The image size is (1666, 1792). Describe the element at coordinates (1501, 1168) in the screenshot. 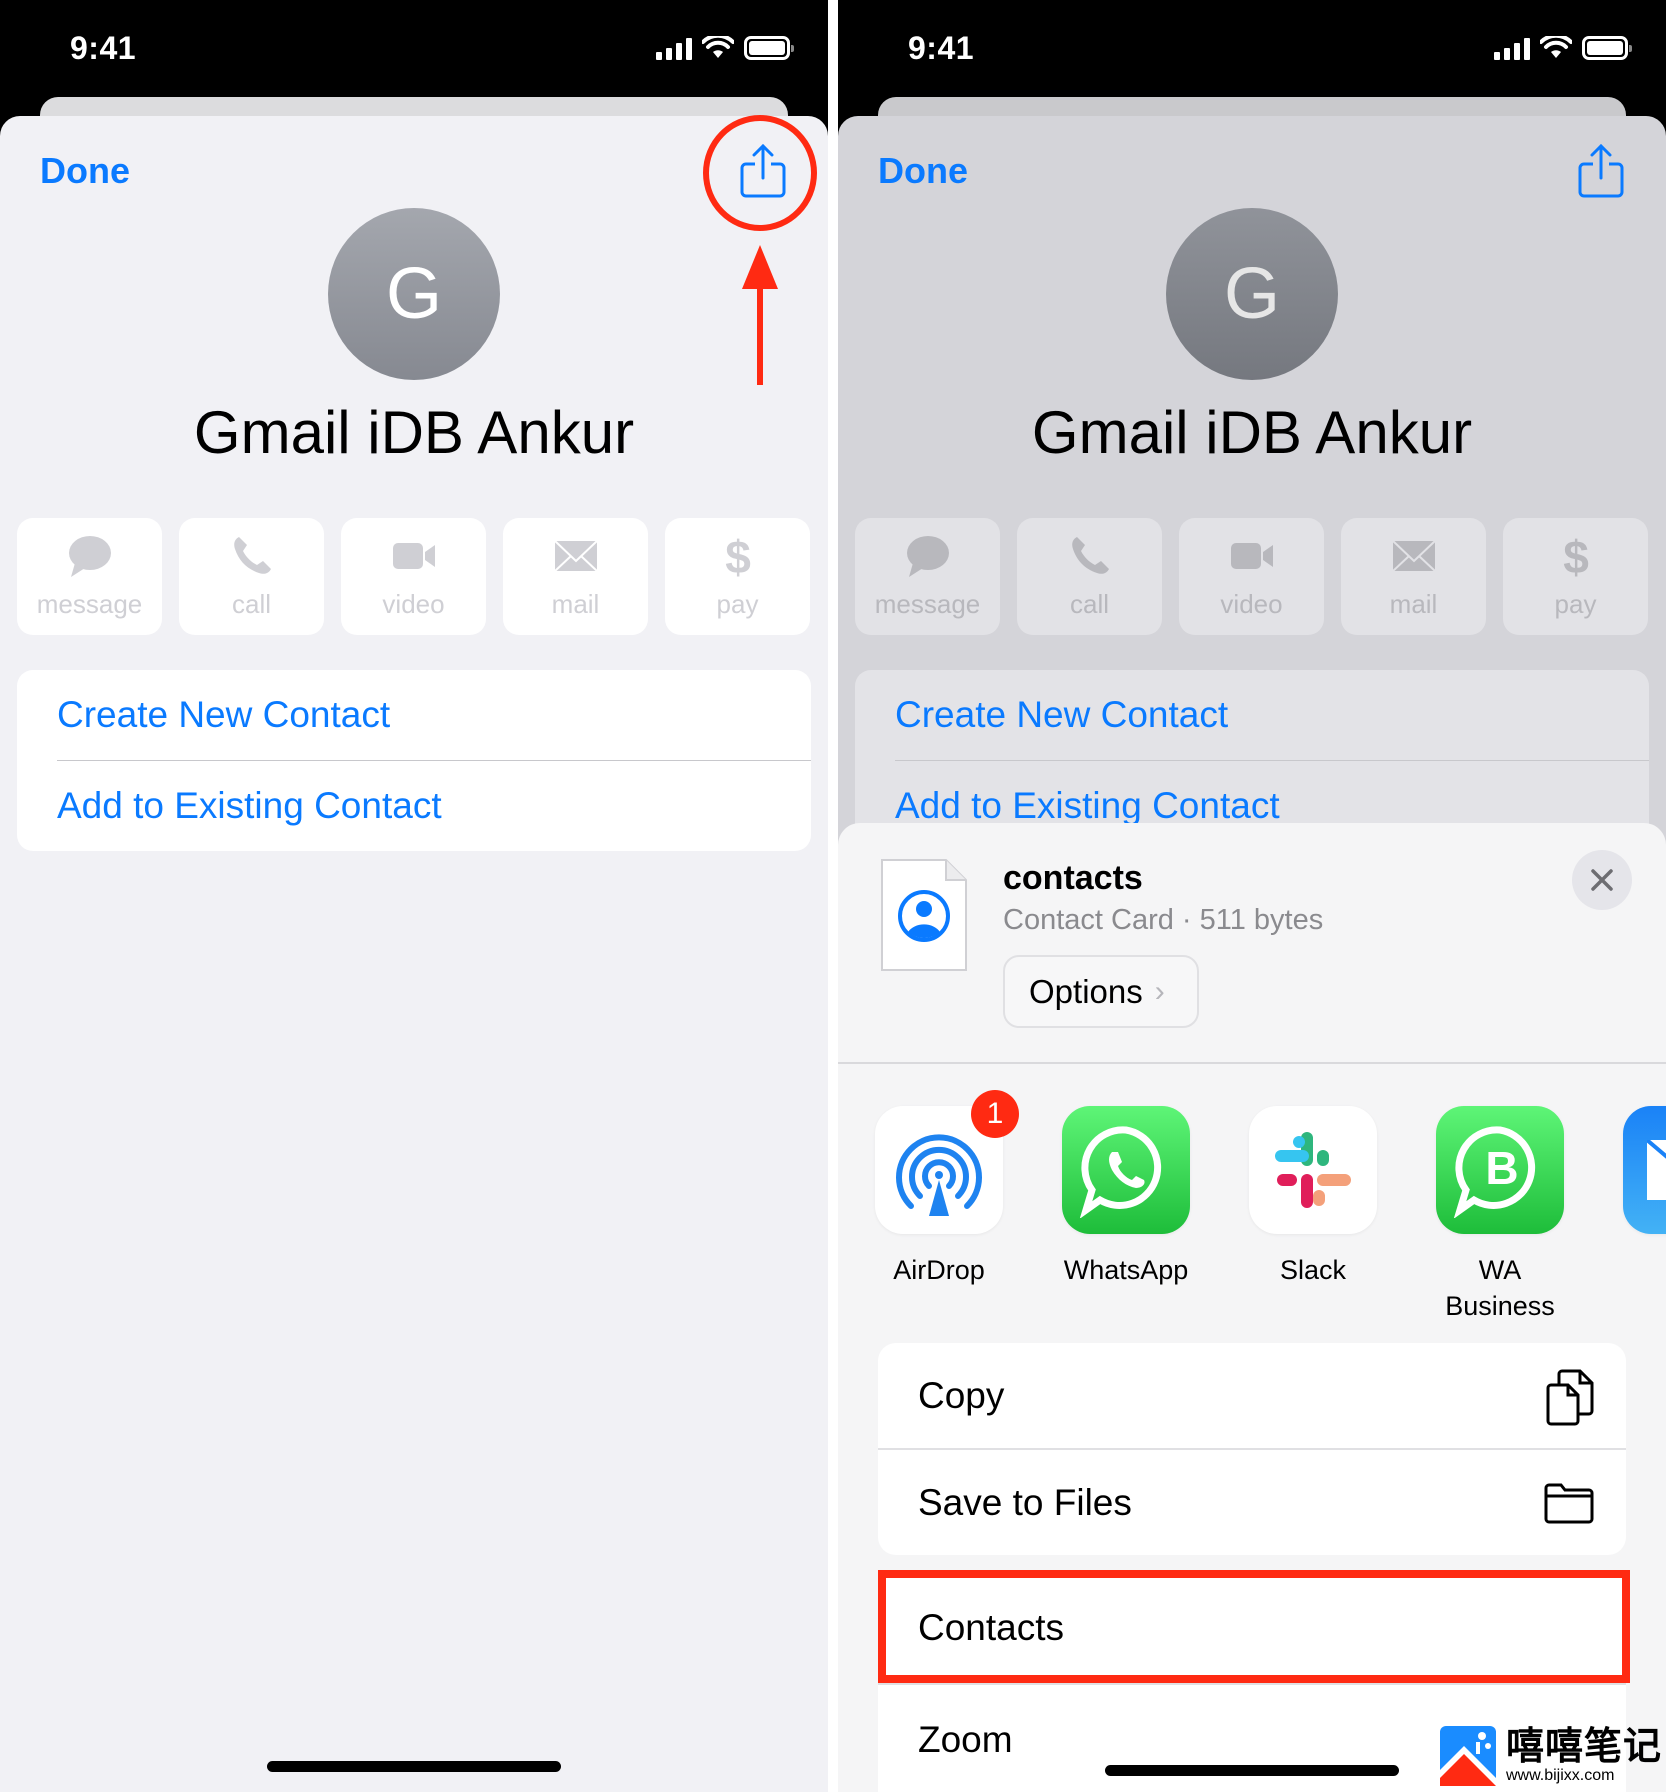

I see `svg-text: B` at that location.